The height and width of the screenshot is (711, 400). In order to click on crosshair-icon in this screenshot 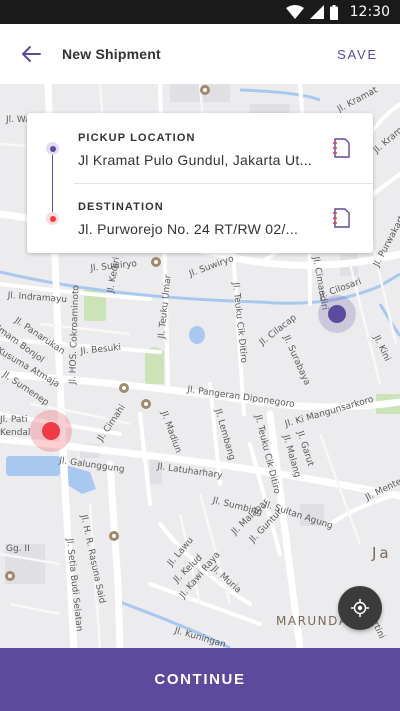, I will do `click(360, 608)`.